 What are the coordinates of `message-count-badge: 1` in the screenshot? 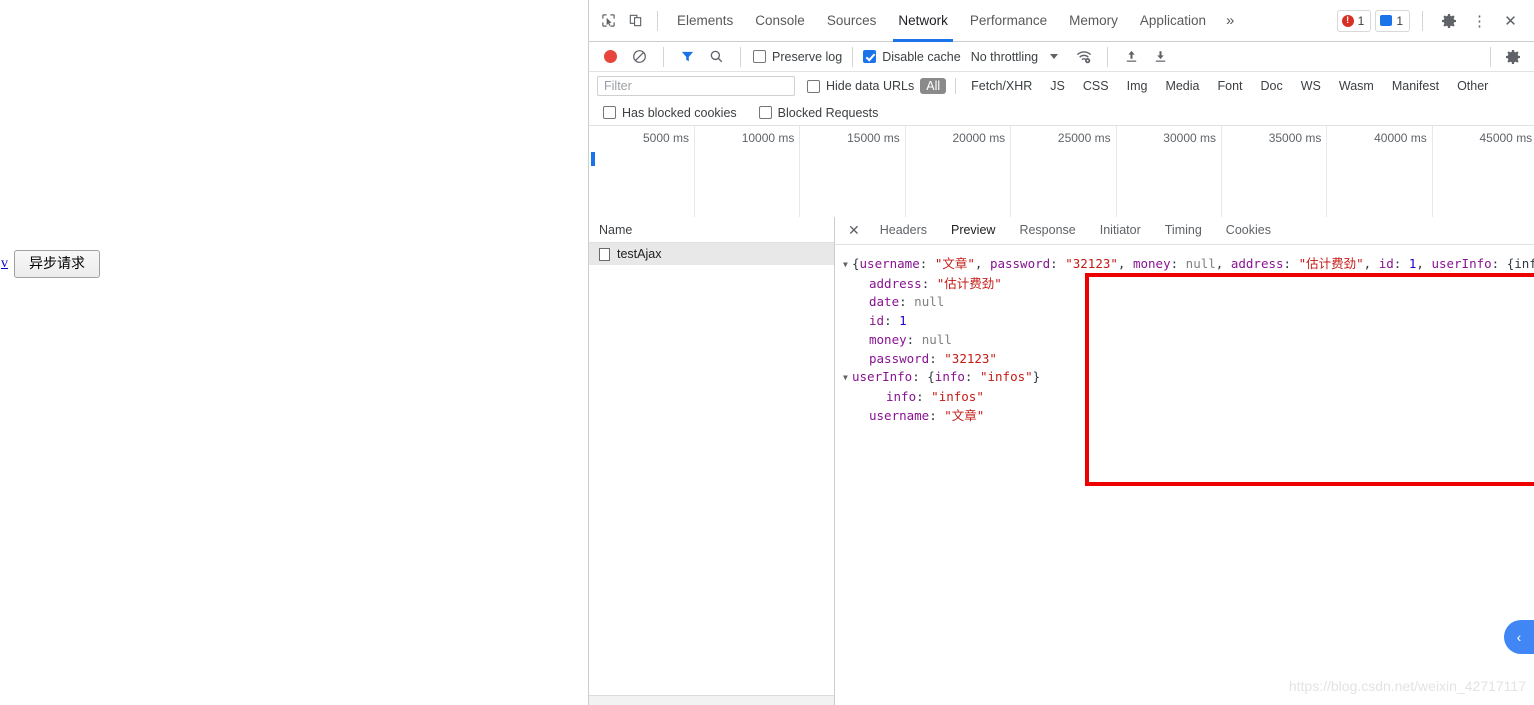 It's located at (1392, 20).